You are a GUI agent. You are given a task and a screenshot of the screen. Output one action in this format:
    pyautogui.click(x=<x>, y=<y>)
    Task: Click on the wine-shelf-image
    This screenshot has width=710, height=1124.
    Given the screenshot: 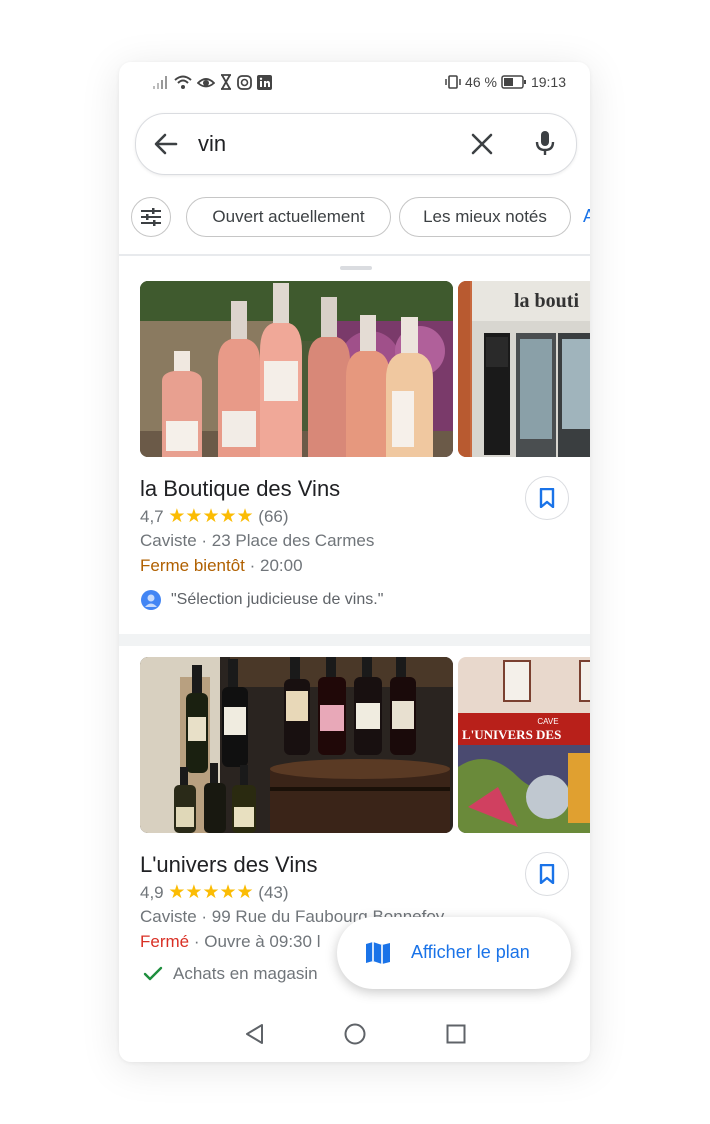 What is the action you would take?
    pyautogui.click(x=296, y=745)
    